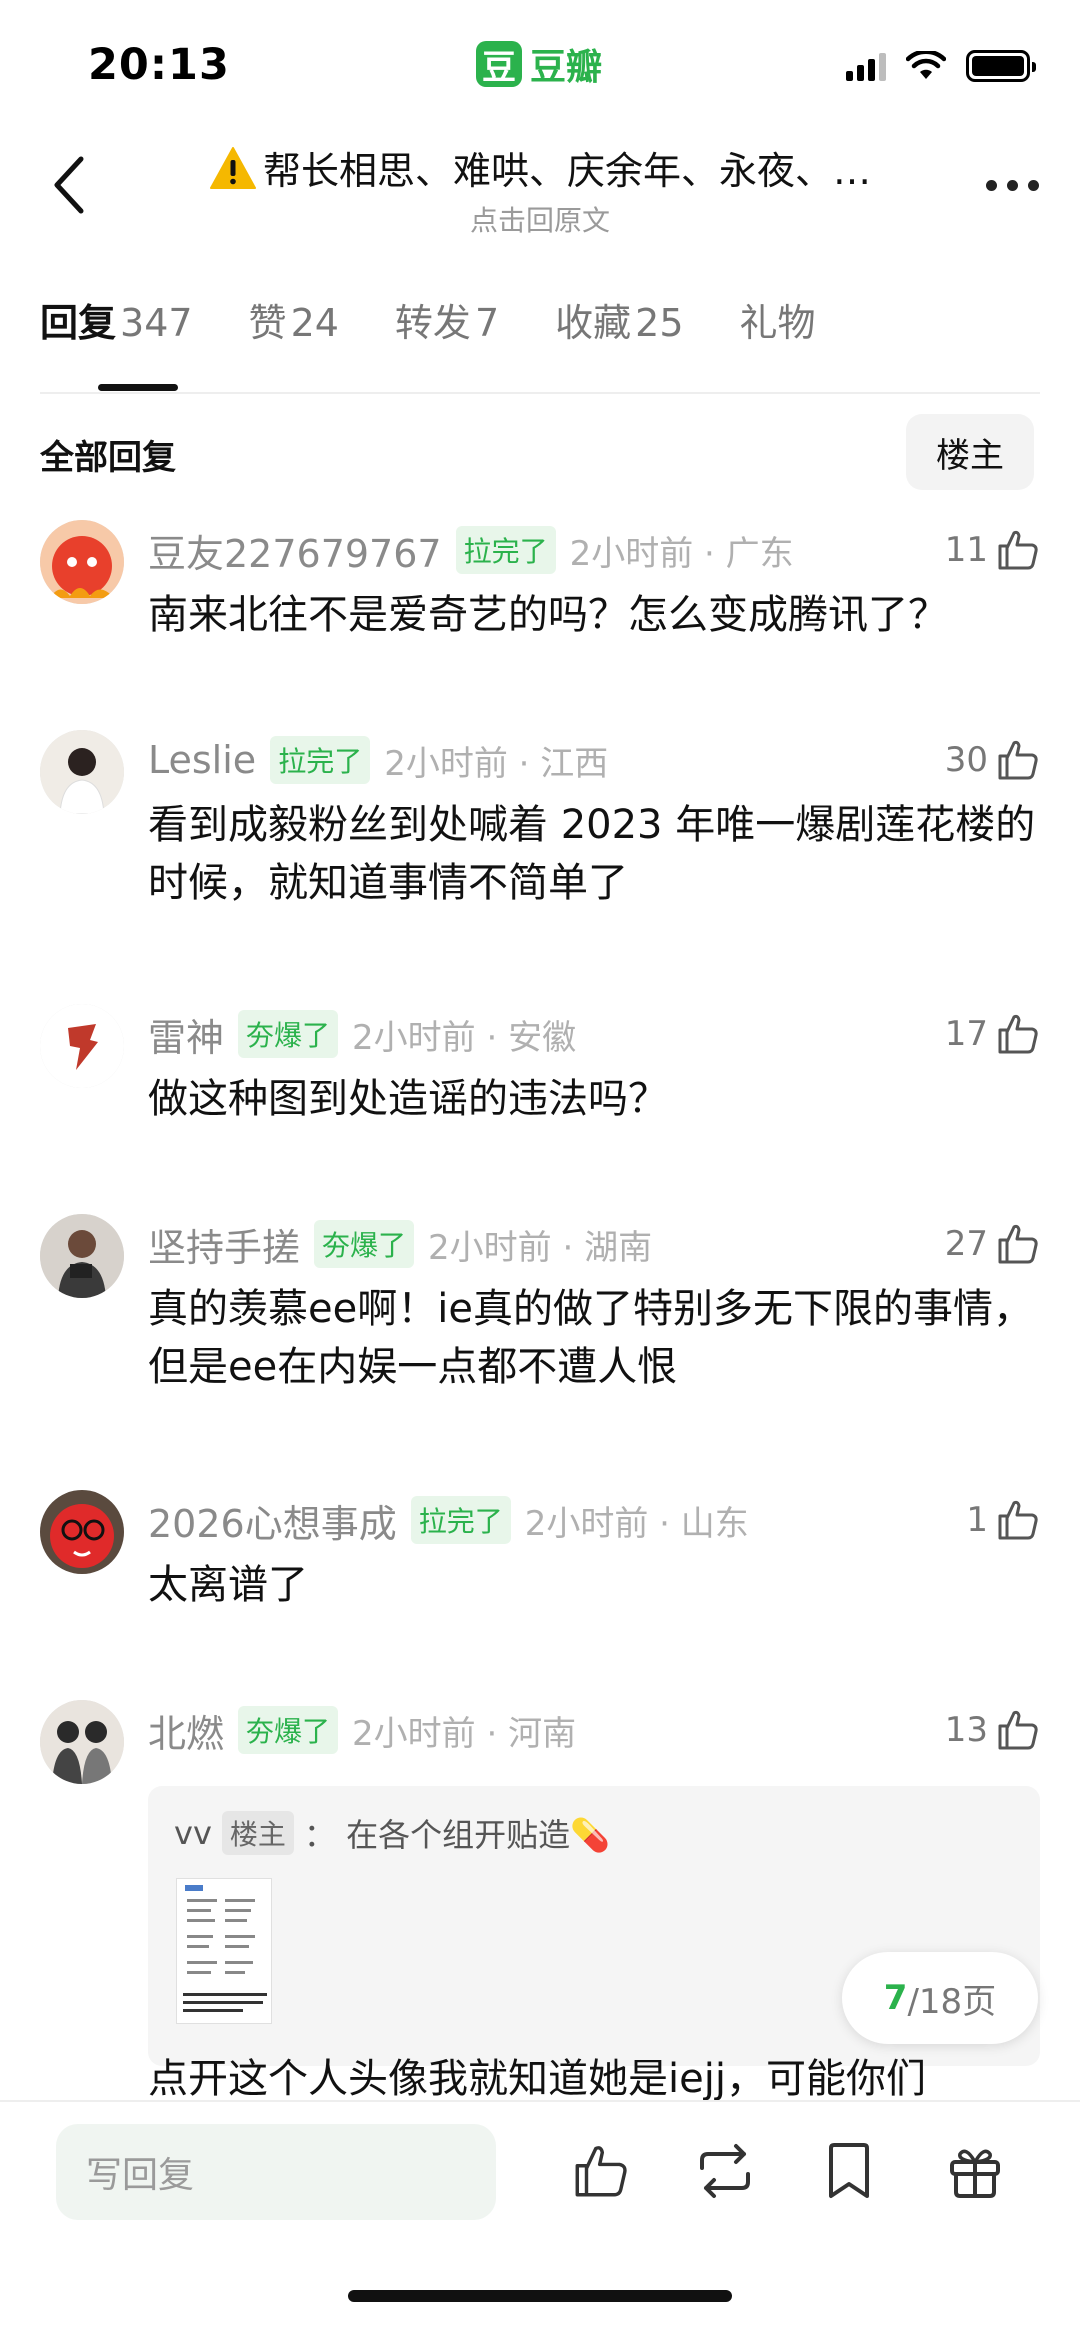  I want to click on like-count: 13, so click(966, 1730).